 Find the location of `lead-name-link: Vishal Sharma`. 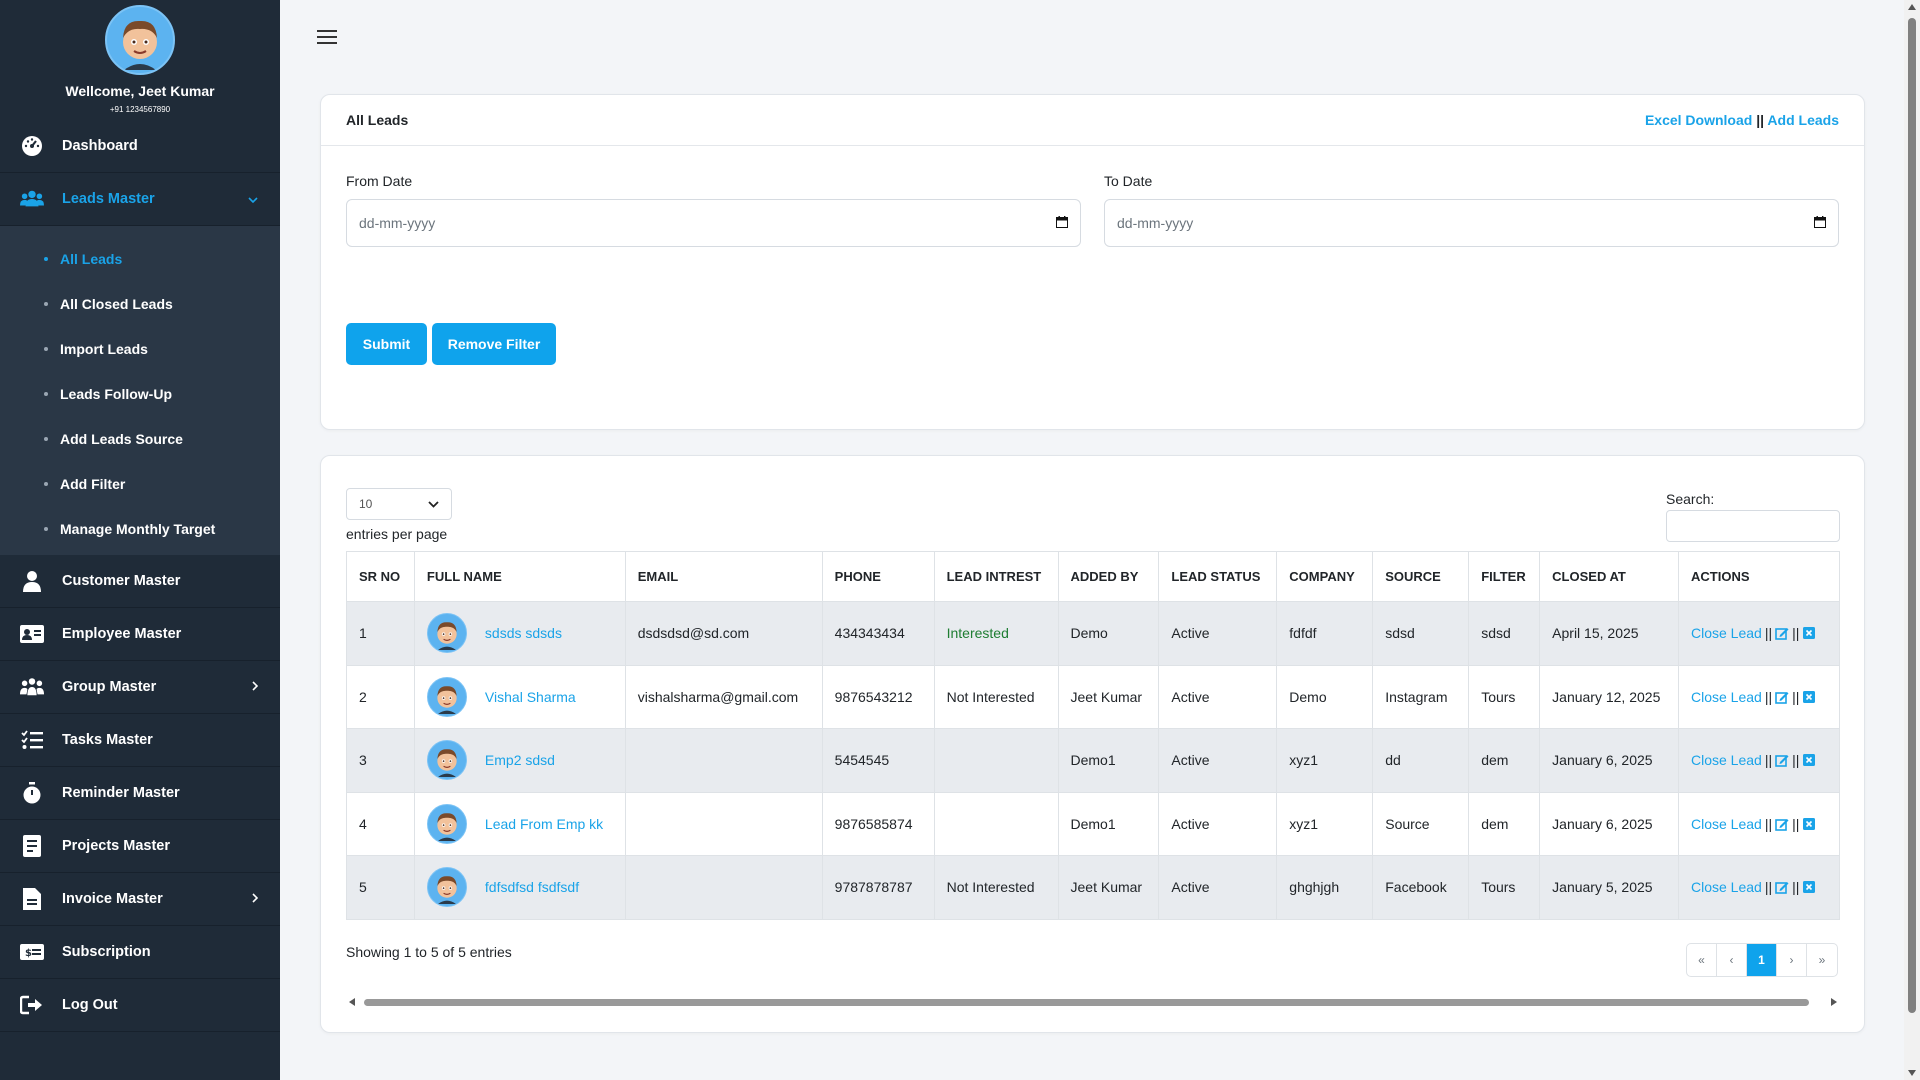

lead-name-link: Vishal Sharma is located at coordinates (530, 697).